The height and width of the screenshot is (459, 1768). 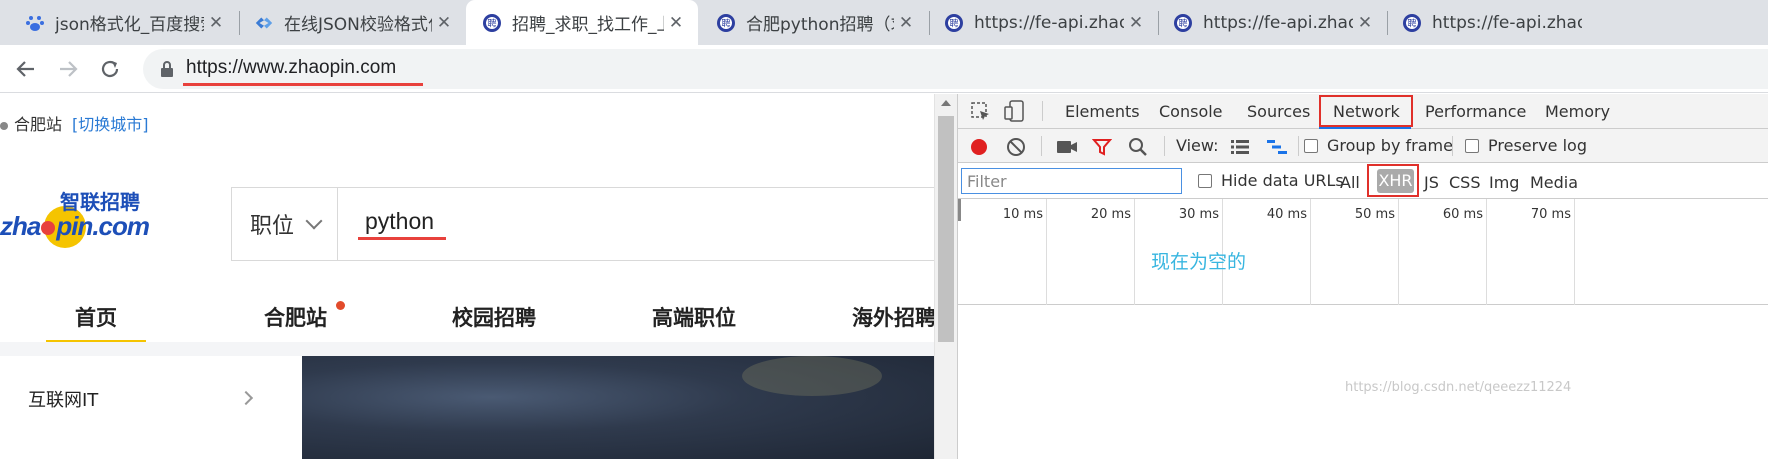 I want to click on type-filter-media: Media, so click(x=1554, y=182).